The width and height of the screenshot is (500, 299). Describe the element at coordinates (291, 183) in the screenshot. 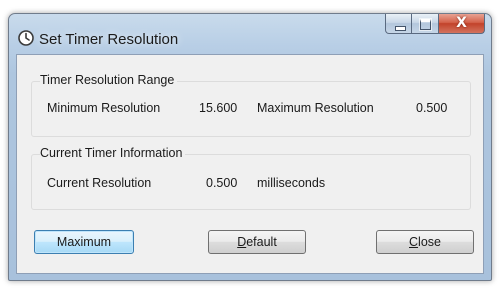

I see `milliseconds-unit: milliseconds` at that location.